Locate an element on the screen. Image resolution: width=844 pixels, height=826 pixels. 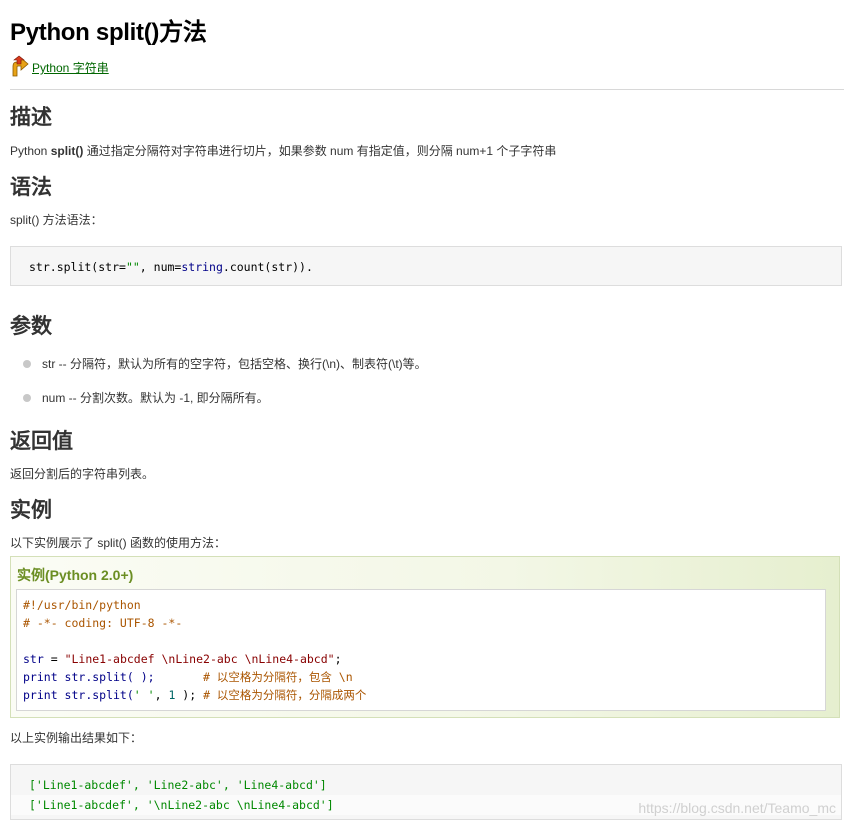
section-heading-description: 描述 is located at coordinates (31, 117).